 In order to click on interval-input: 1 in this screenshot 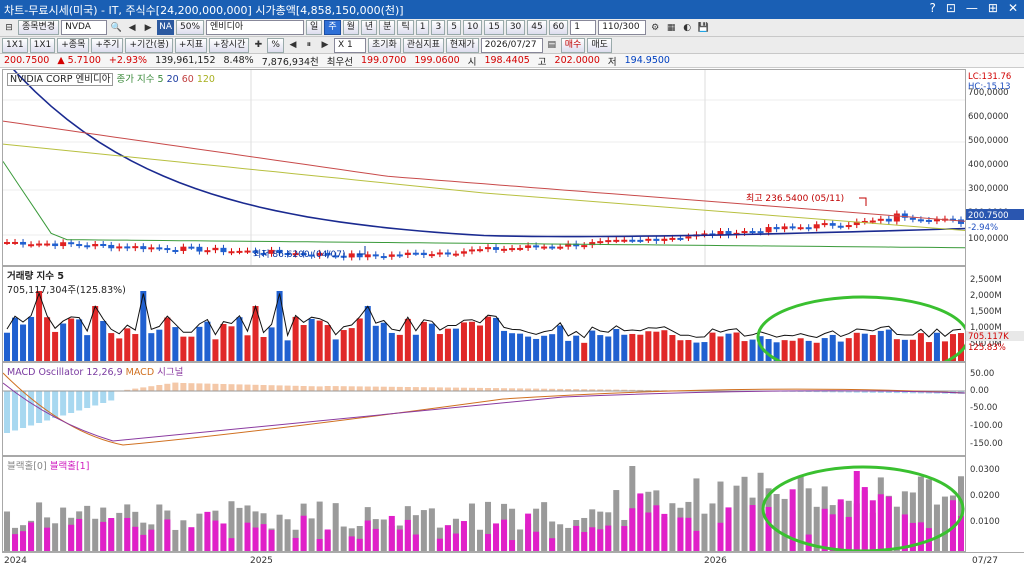, I will do `click(583, 27)`.